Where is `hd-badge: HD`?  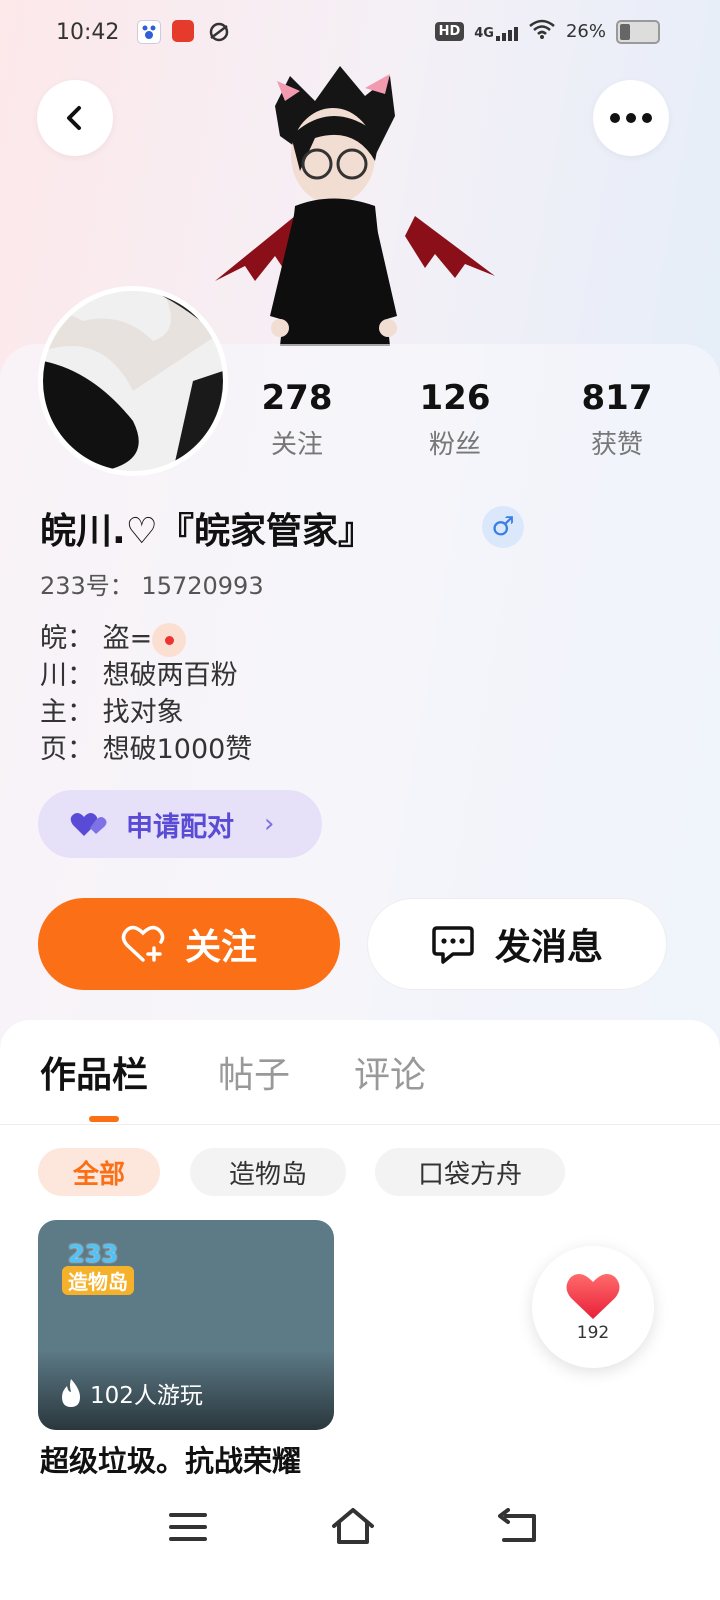
hd-badge: HD is located at coordinates (449, 31).